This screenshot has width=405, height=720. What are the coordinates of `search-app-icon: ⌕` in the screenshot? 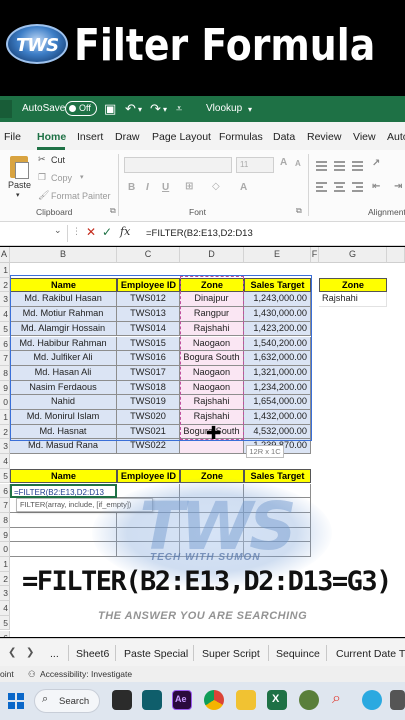 It's located at (340, 700).